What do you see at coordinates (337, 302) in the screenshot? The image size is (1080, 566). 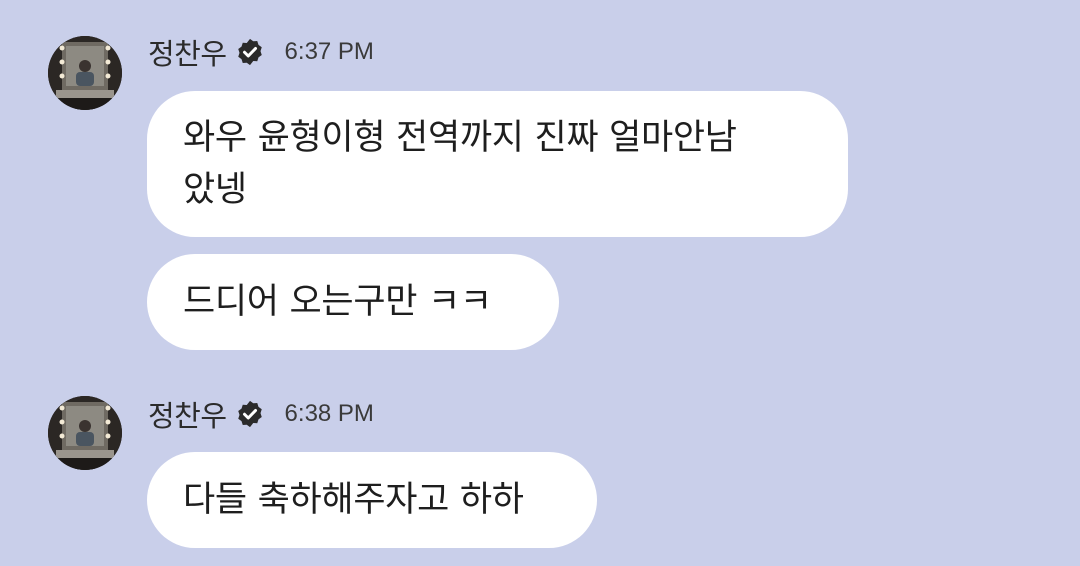 I see `message-text-line: 드디어 오는구만 ㅋㅋ` at bounding box center [337, 302].